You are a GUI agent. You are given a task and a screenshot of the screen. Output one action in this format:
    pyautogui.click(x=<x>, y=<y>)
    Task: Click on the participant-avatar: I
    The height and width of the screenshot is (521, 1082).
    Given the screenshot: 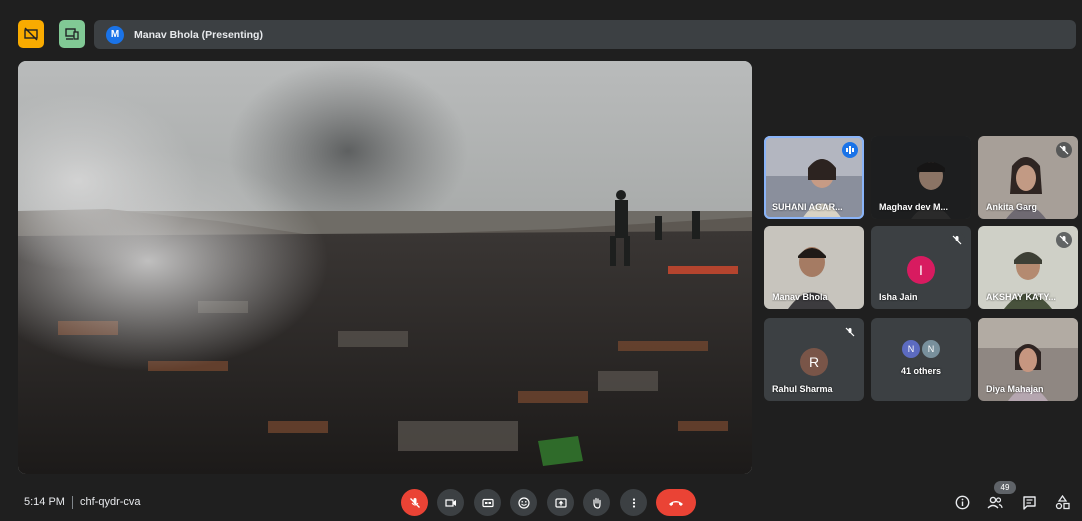 What is the action you would take?
    pyautogui.click(x=921, y=270)
    